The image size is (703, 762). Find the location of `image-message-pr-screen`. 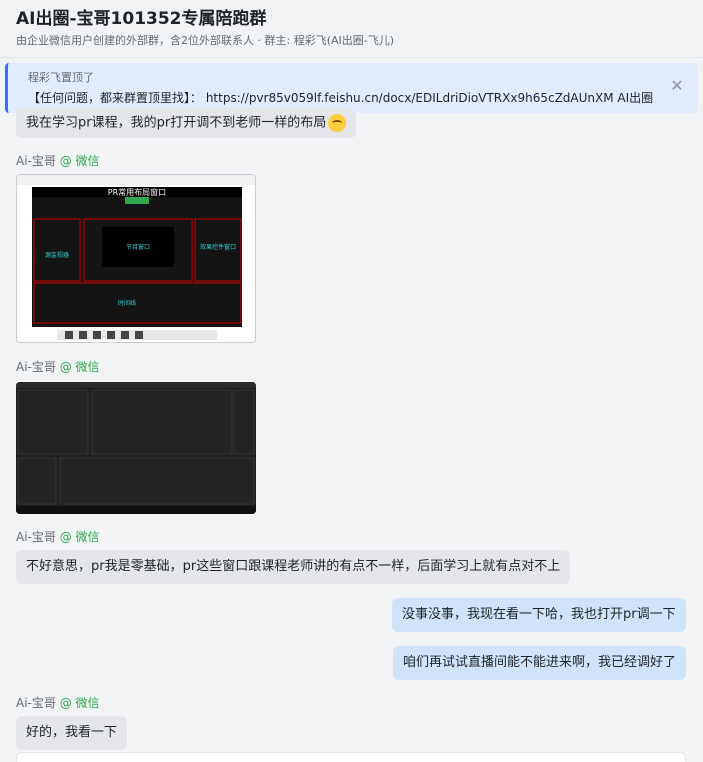

image-message-pr-screen is located at coordinates (136, 448).